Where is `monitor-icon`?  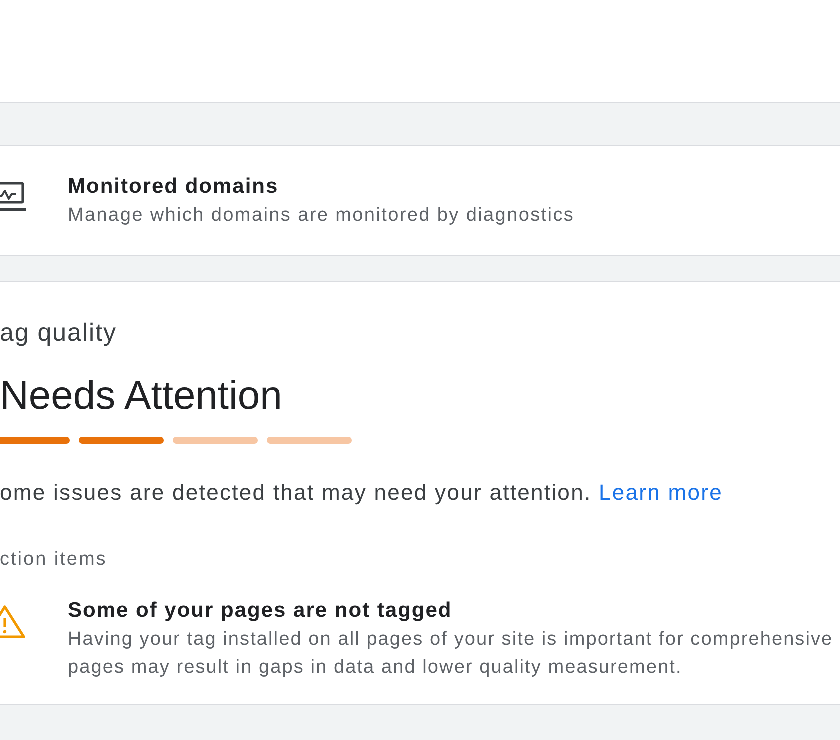
monitor-icon is located at coordinates (13, 197).